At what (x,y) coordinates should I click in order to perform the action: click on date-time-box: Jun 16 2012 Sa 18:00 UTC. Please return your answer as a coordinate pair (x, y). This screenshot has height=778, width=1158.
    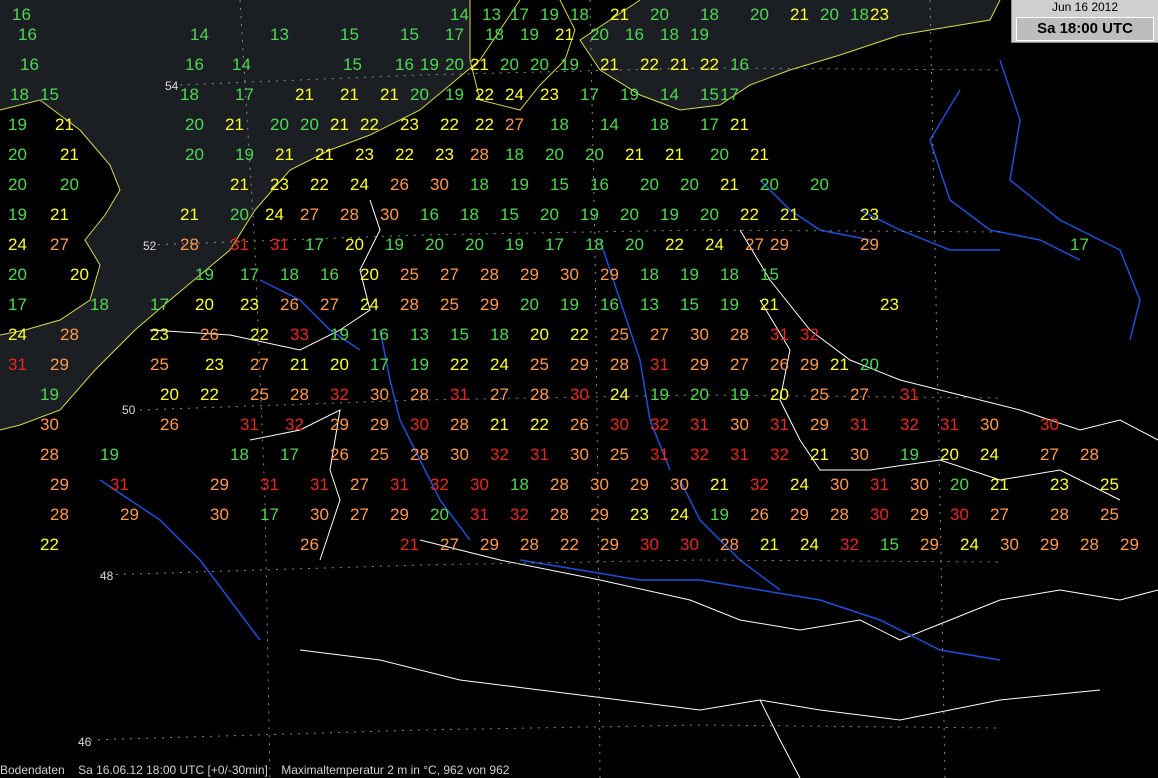
    Looking at the image, I should click on (1084, 21).